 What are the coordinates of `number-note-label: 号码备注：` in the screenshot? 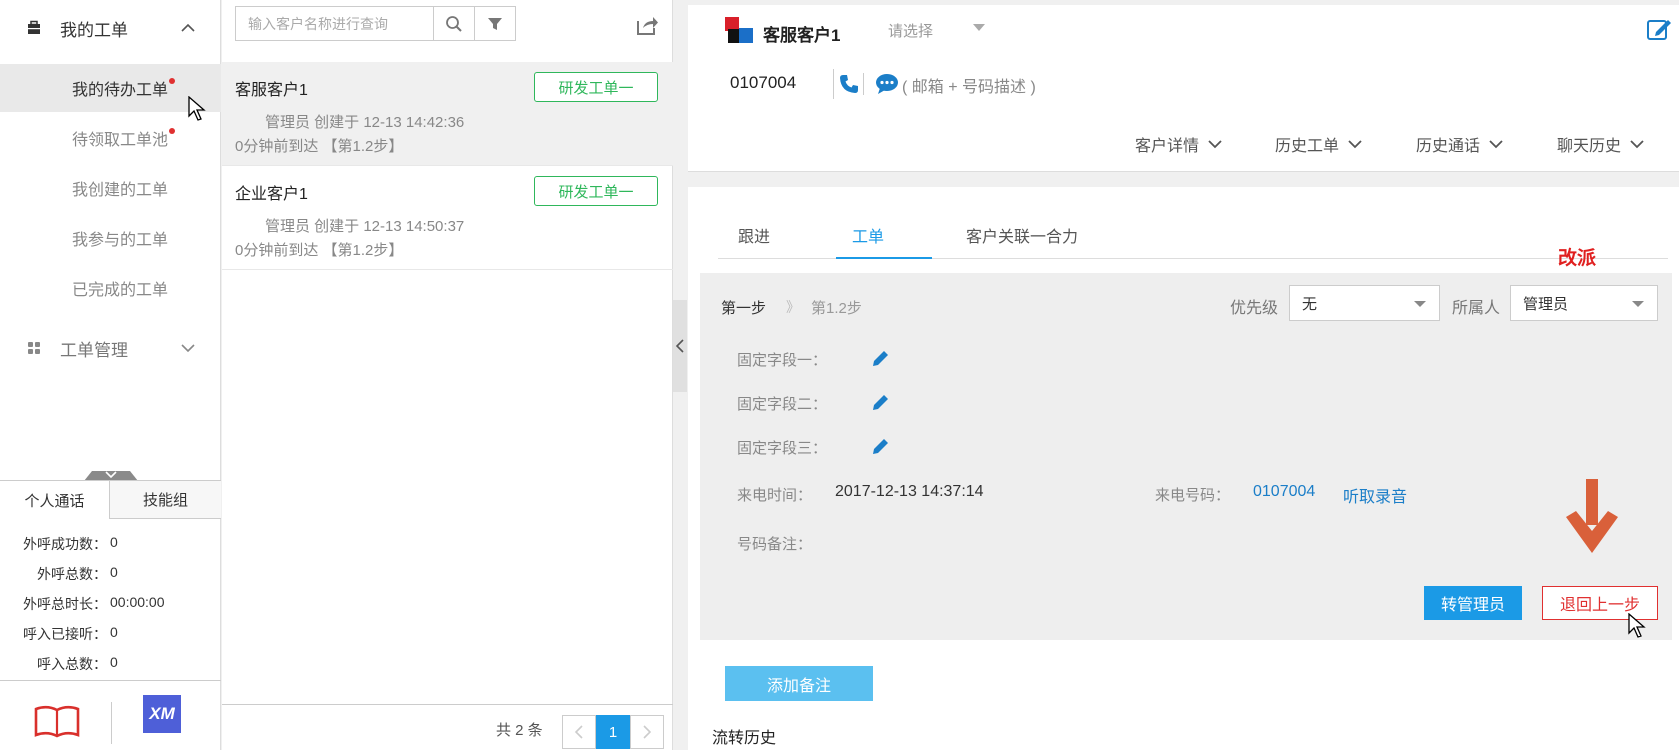 It's located at (775, 544).